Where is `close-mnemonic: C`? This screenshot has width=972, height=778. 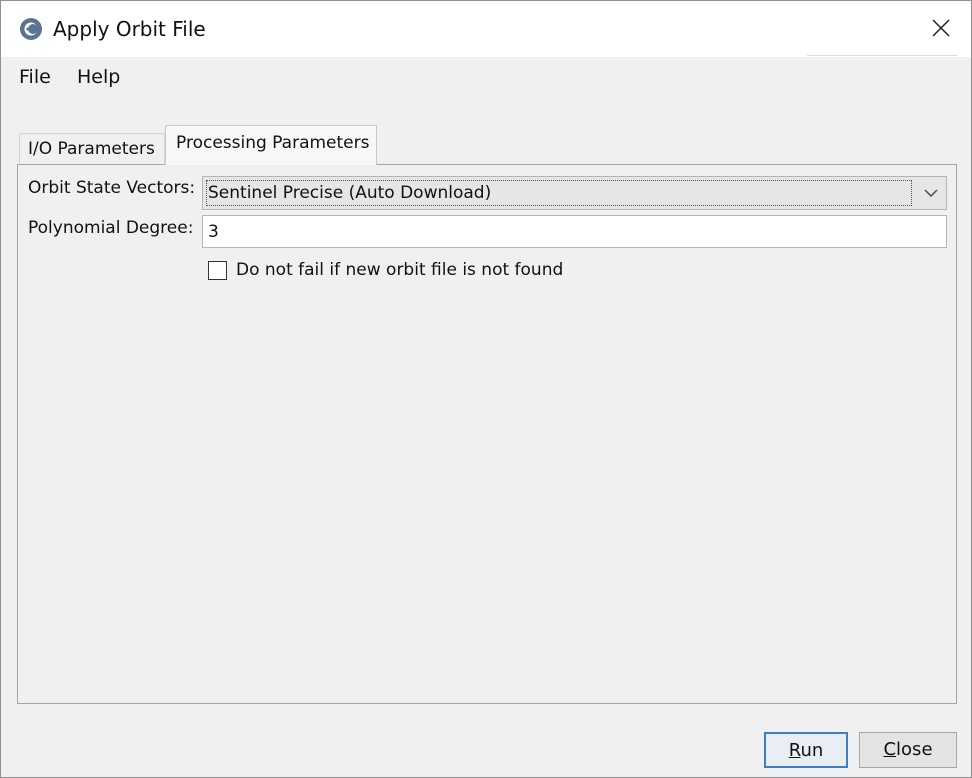 close-mnemonic: C is located at coordinates (890, 749).